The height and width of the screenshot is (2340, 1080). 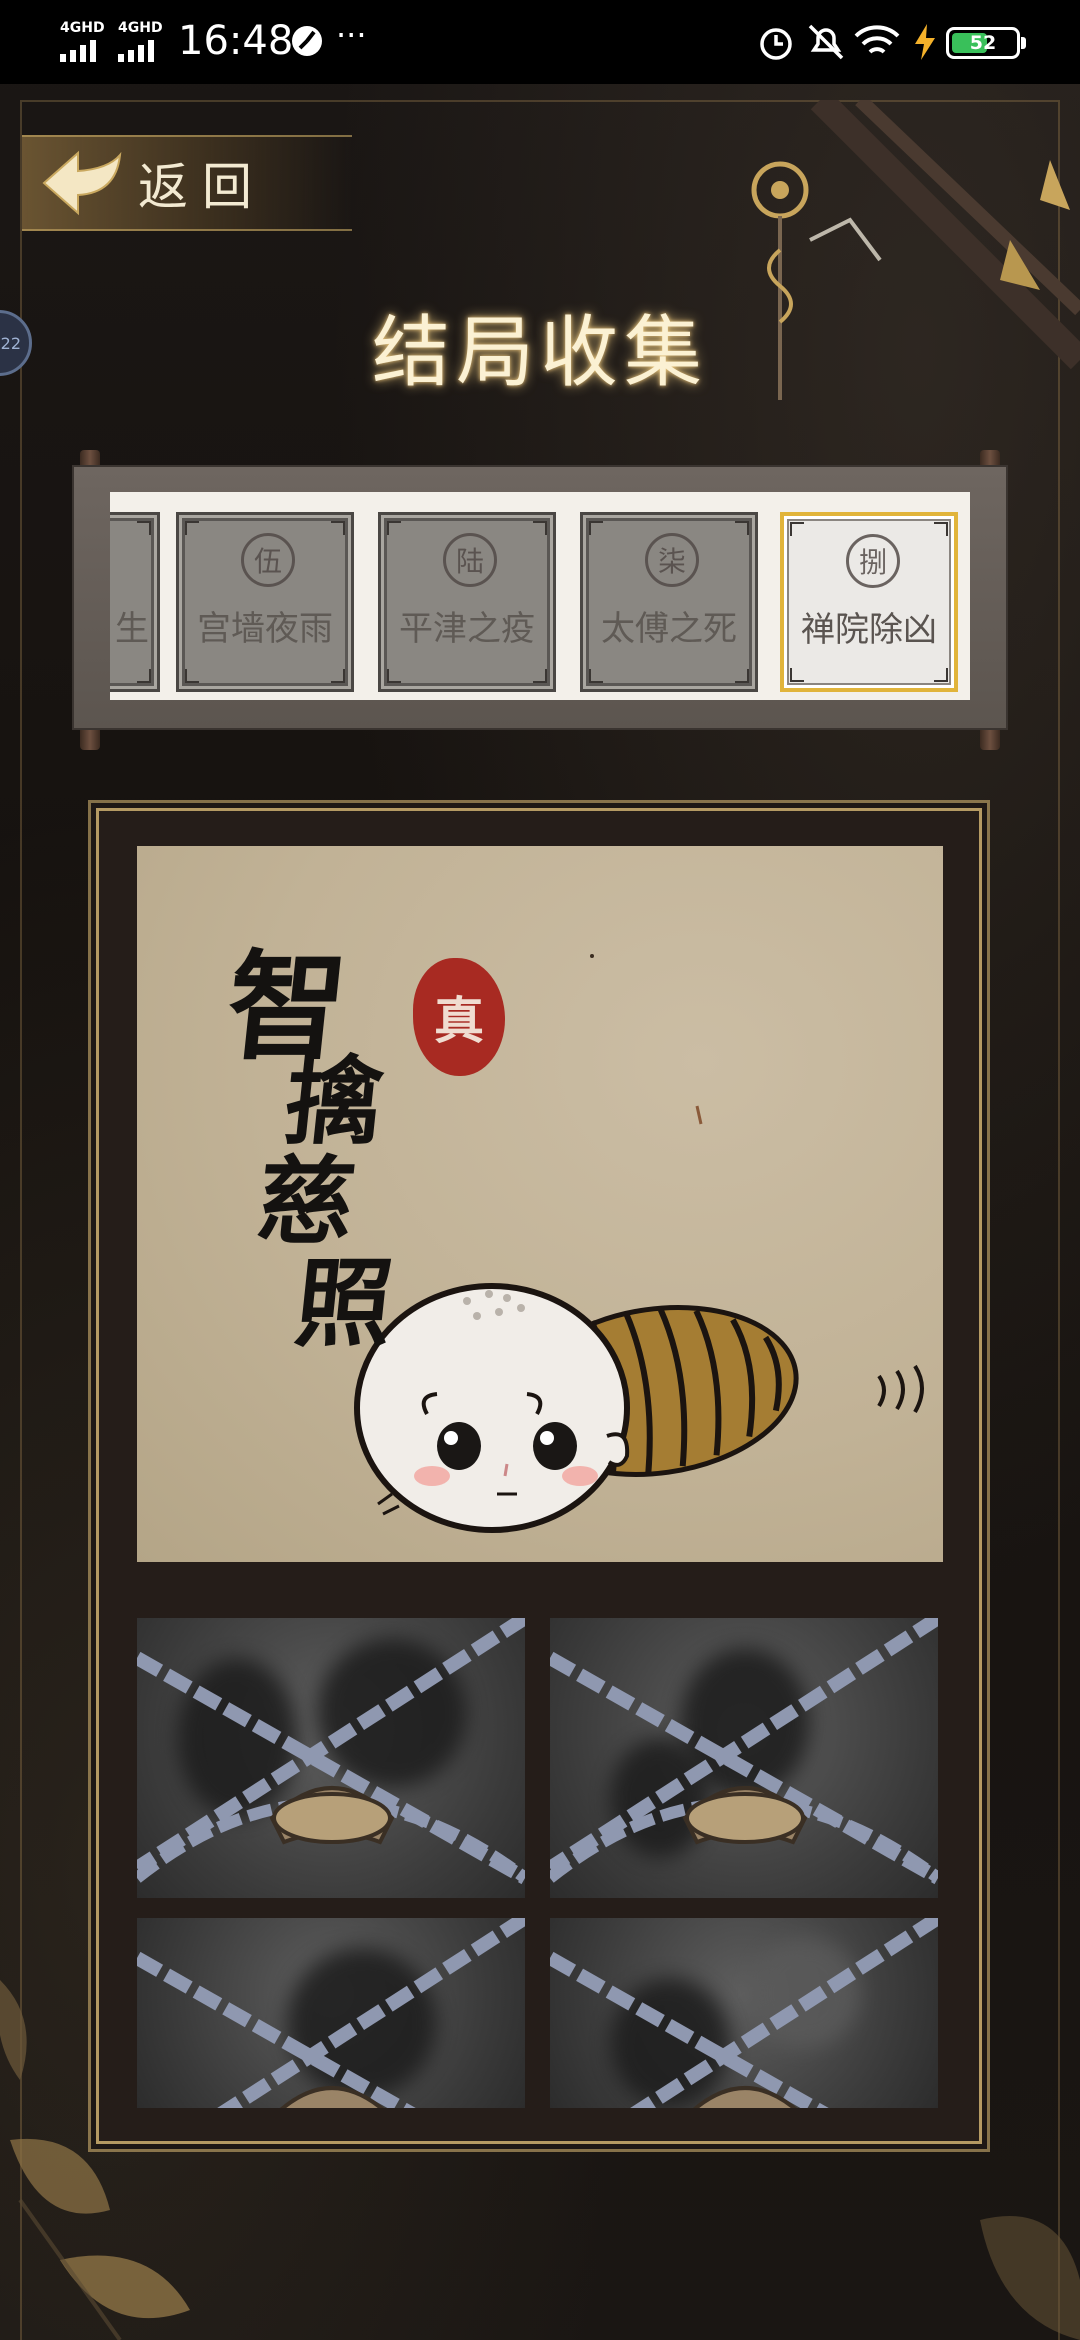 I want to click on network-type-1: 4GHD, so click(x=82, y=28).